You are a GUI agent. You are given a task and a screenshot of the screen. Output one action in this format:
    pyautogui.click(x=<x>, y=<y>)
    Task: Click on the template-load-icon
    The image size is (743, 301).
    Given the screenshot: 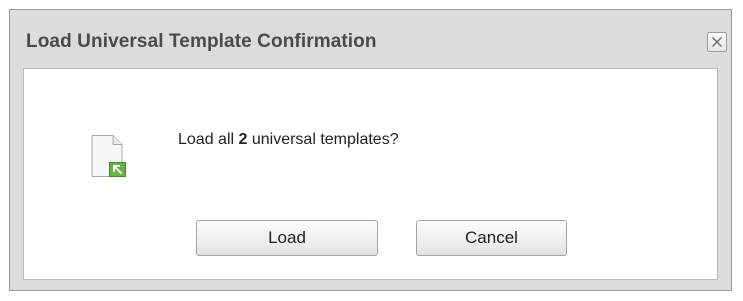 What is the action you would take?
    pyautogui.click(x=108, y=156)
    